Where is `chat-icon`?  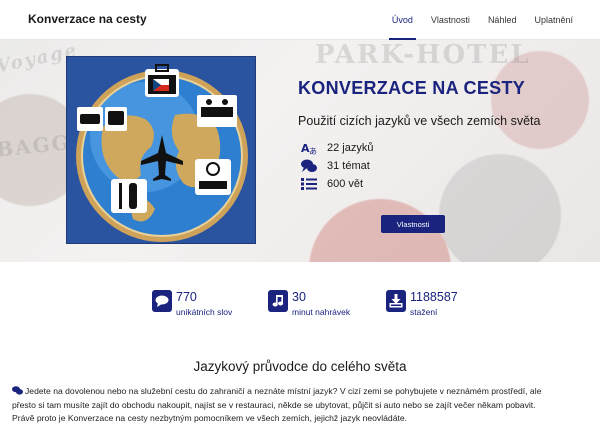 chat-icon is located at coordinates (162, 301).